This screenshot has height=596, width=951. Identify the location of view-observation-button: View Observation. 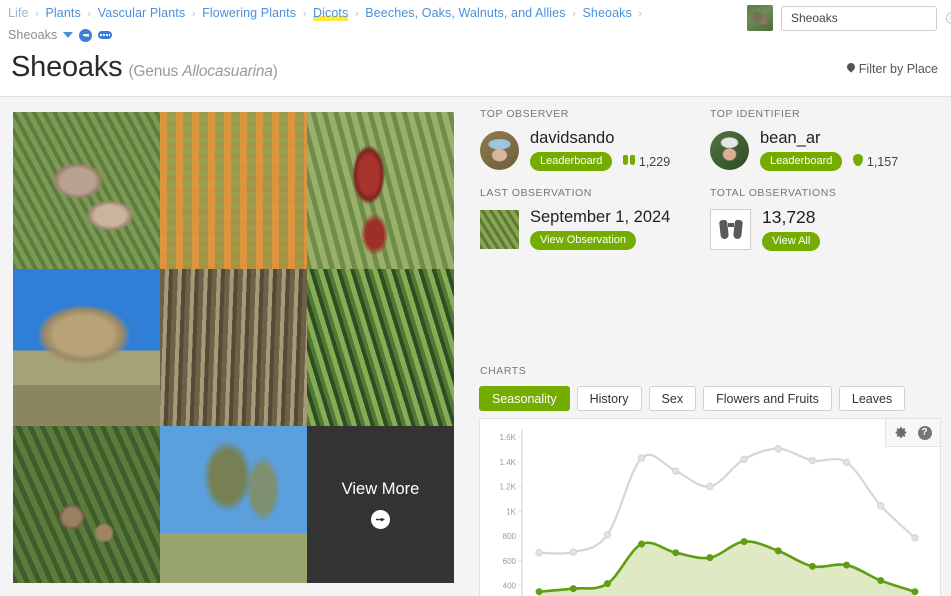
(583, 240).